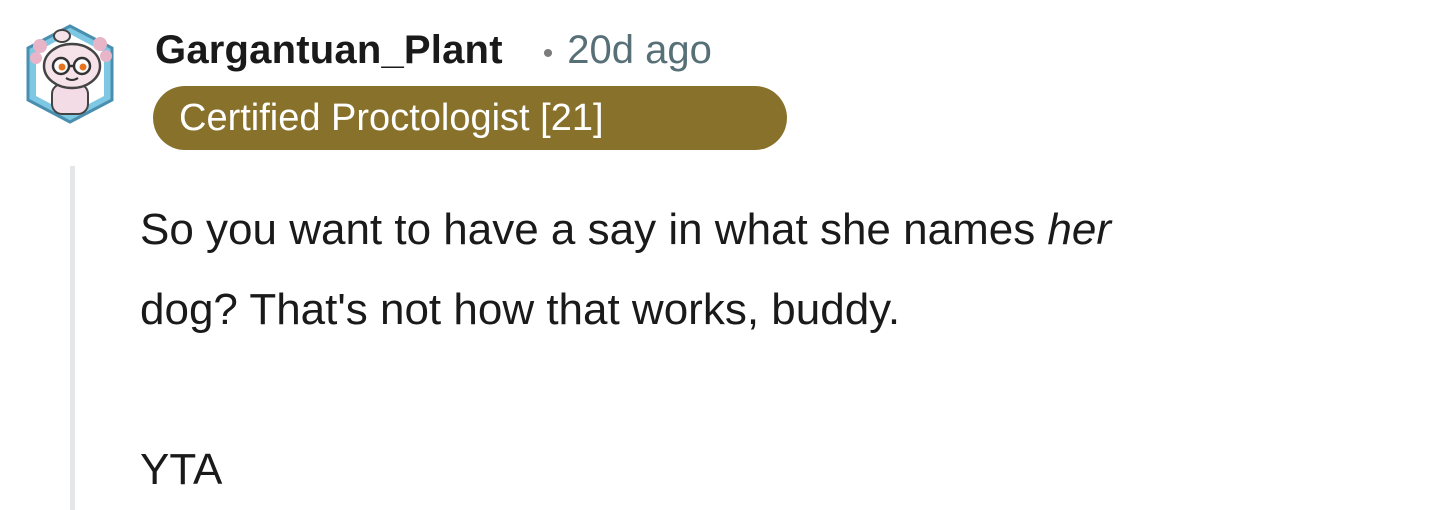 The height and width of the screenshot is (510, 1448). I want to click on comment-text: dog? That's not how that works, buddy., so click(520, 309).